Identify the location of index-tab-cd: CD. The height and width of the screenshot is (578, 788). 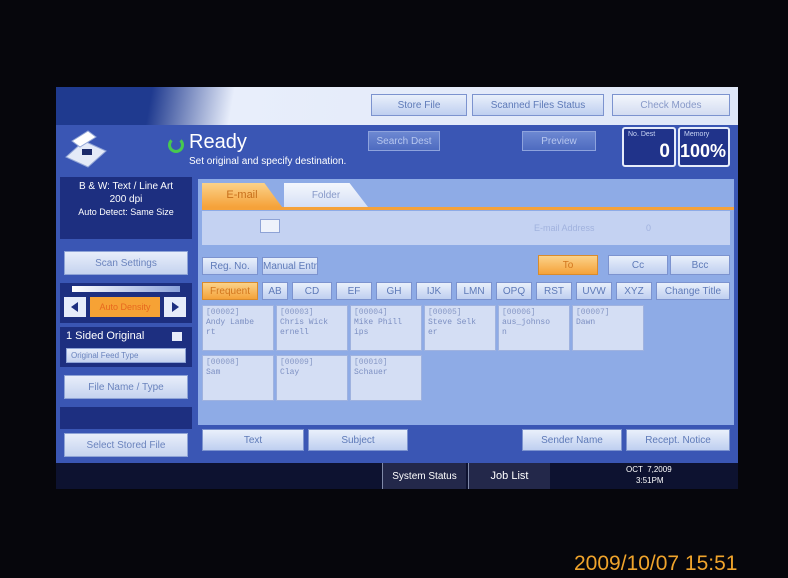
(312, 291).